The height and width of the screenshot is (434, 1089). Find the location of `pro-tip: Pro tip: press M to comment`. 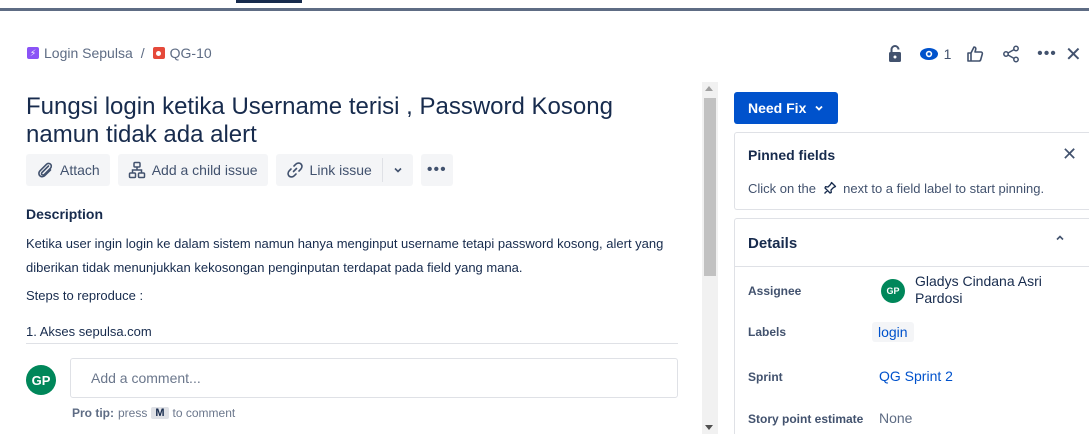

pro-tip: Pro tip: press M to comment is located at coordinates (153, 413).